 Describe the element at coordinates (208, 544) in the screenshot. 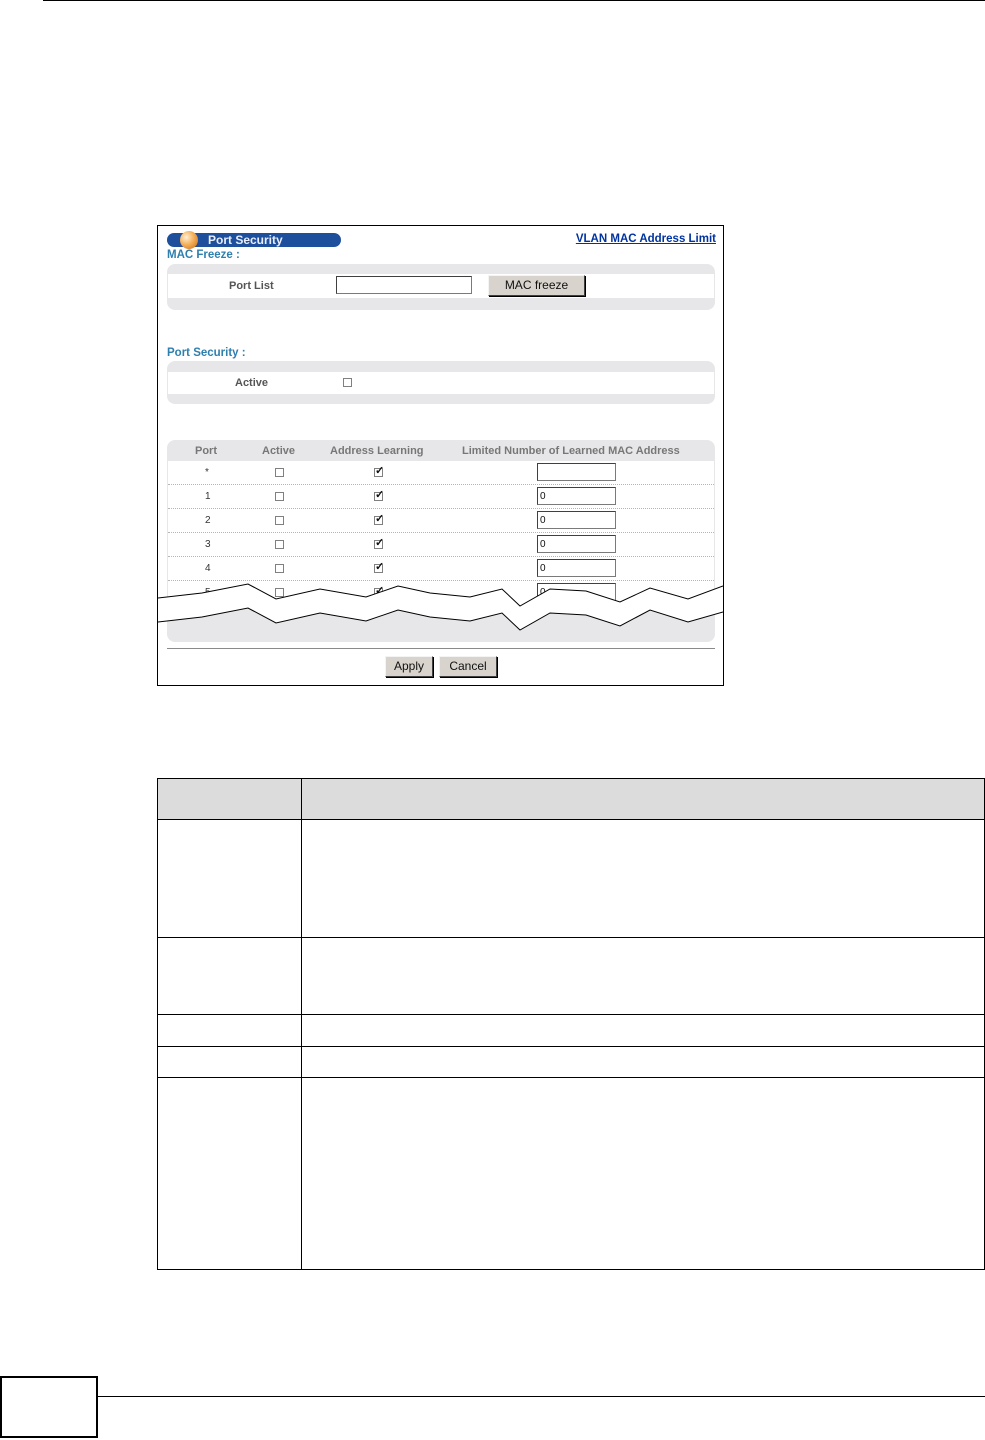

I see `port-number: 3` at that location.